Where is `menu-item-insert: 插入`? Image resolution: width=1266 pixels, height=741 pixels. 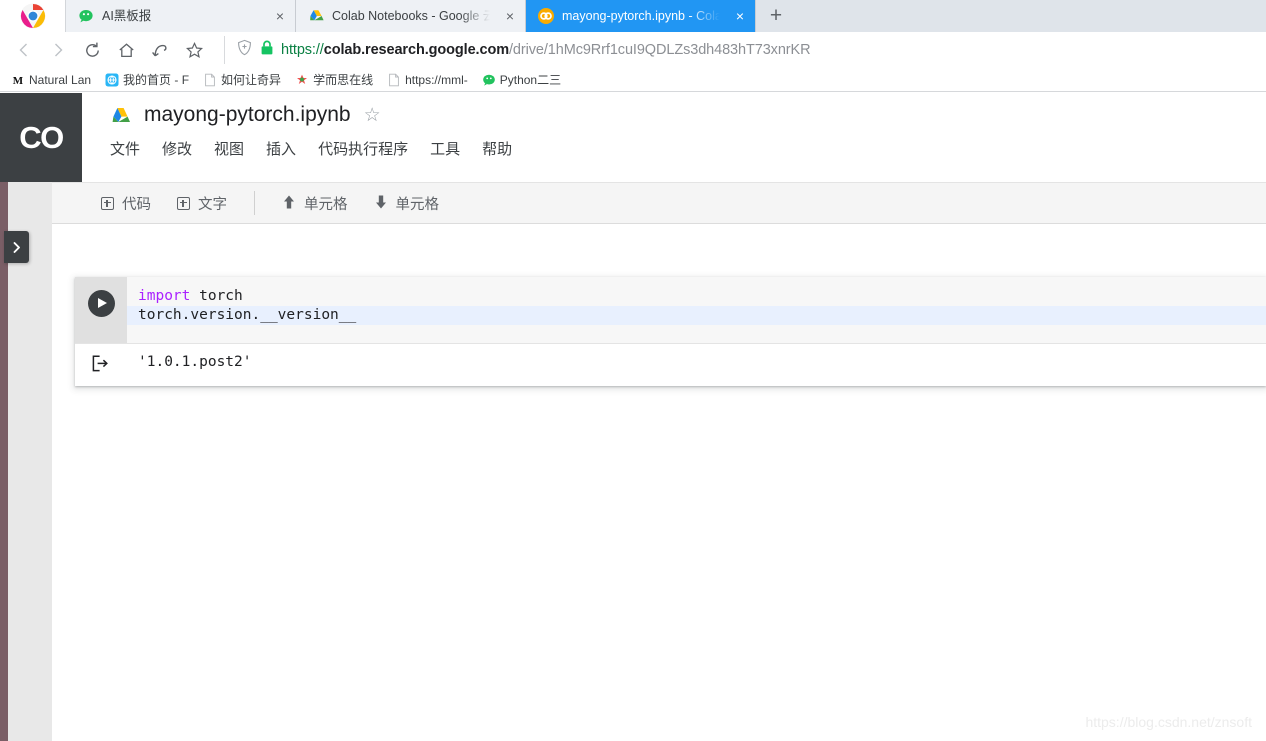 menu-item-insert: 插入 is located at coordinates (281, 148).